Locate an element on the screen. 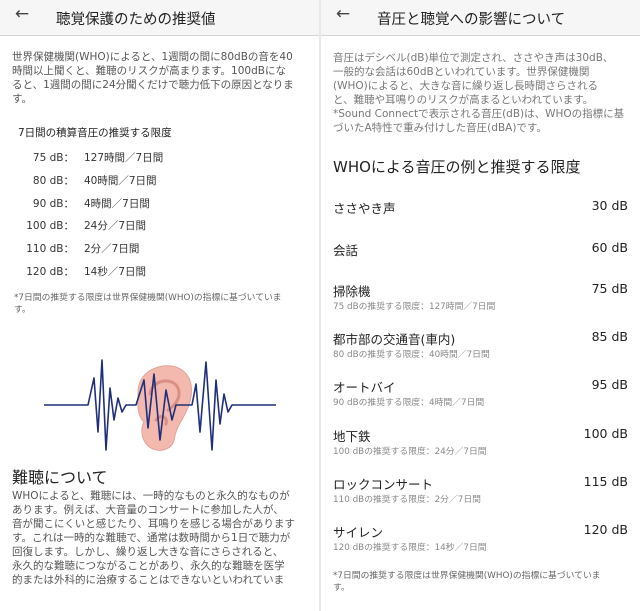 Image resolution: width=640 pixels, height=611 pixels. example-value: 100 dB is located at coordinates (605, 433).